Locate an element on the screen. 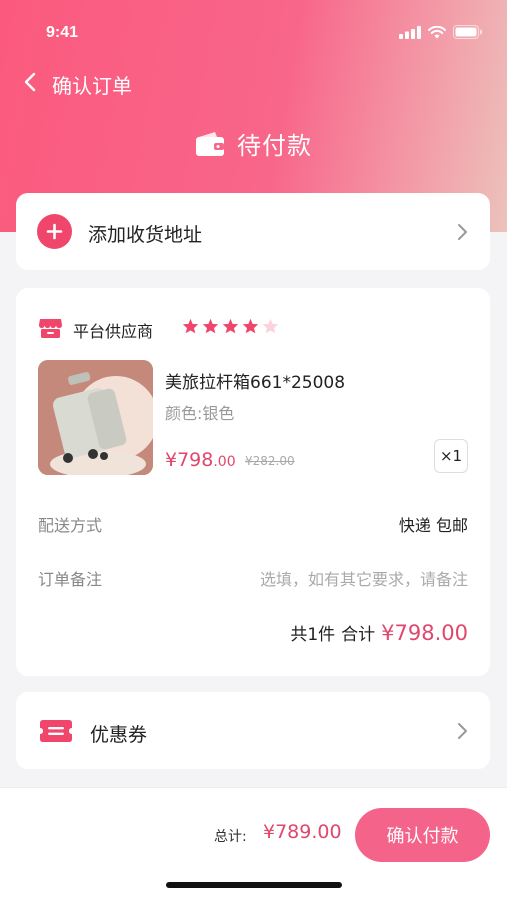  coupon-icon is located at coordinates (56, 731).